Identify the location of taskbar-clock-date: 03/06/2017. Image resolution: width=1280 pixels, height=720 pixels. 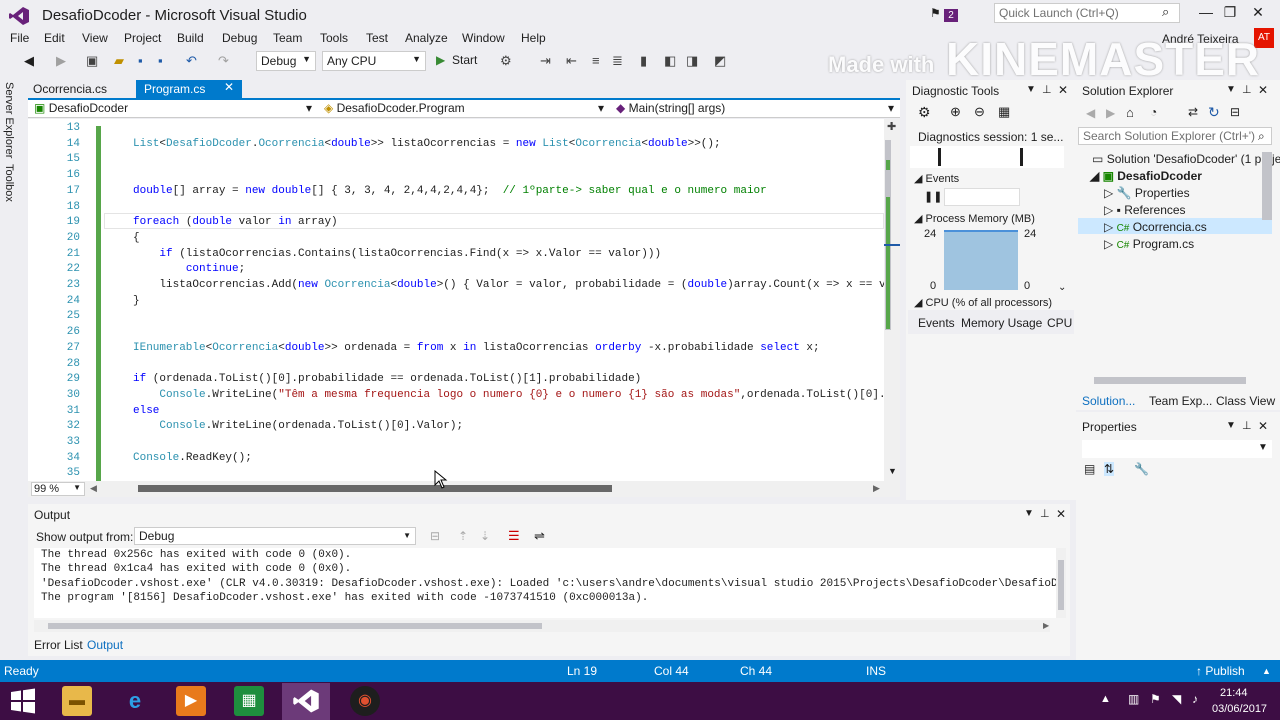
(1239, 709).